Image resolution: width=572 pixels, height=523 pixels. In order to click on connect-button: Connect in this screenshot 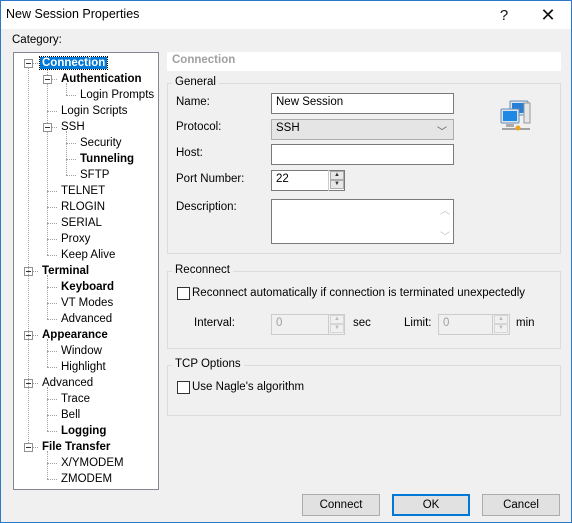, I will do `click(341, 505)`.